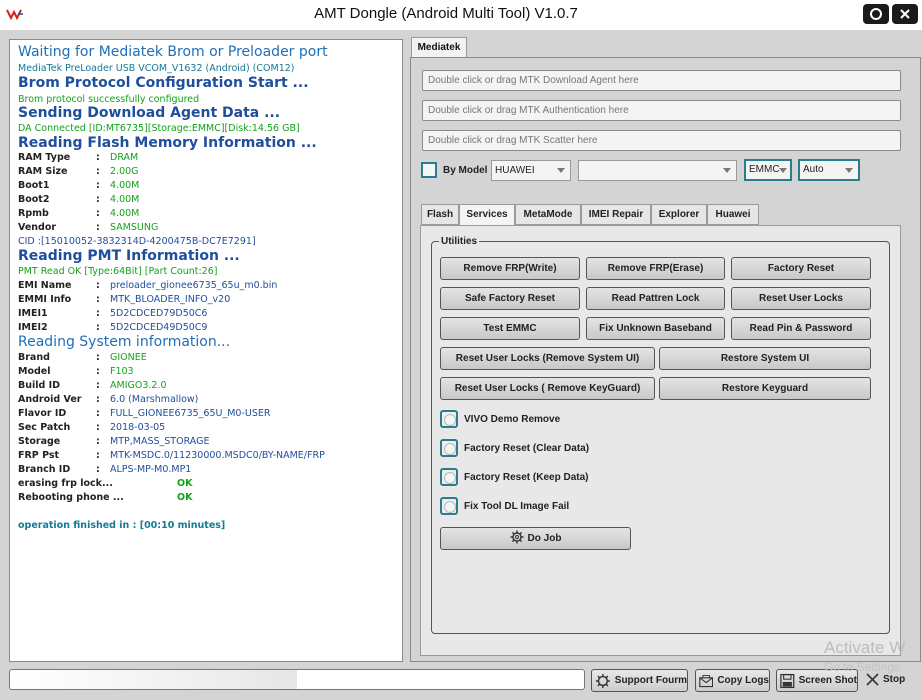  I want to click on field-value: SAMSUNG, so click(134, 227).